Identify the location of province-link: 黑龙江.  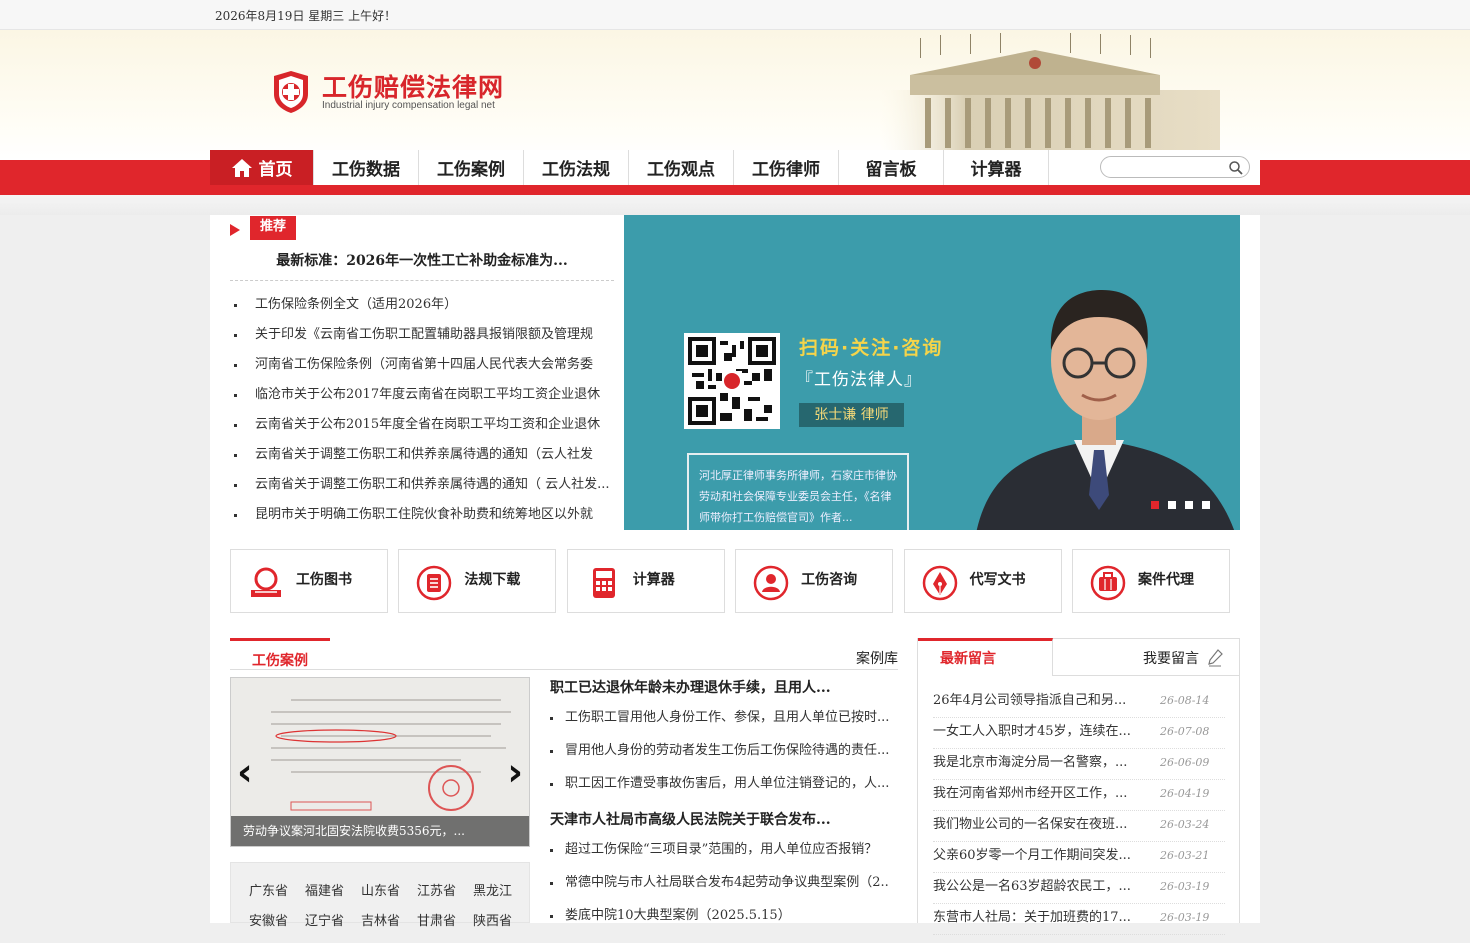
(501, 889).